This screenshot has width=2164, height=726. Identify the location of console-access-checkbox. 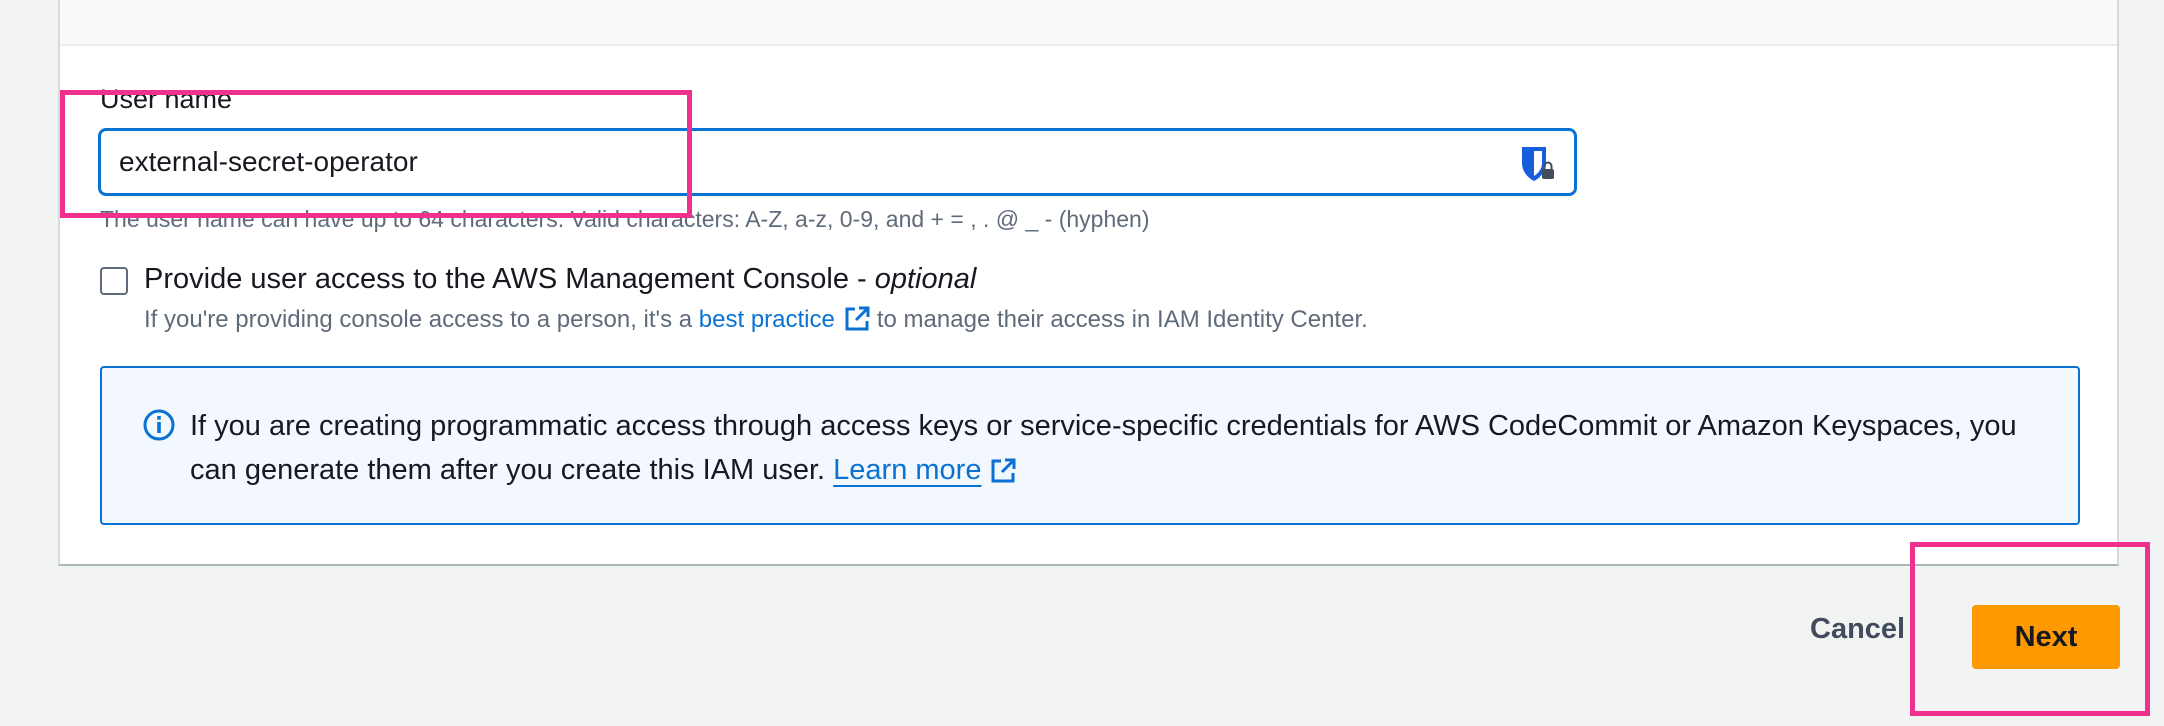
(114, 281).